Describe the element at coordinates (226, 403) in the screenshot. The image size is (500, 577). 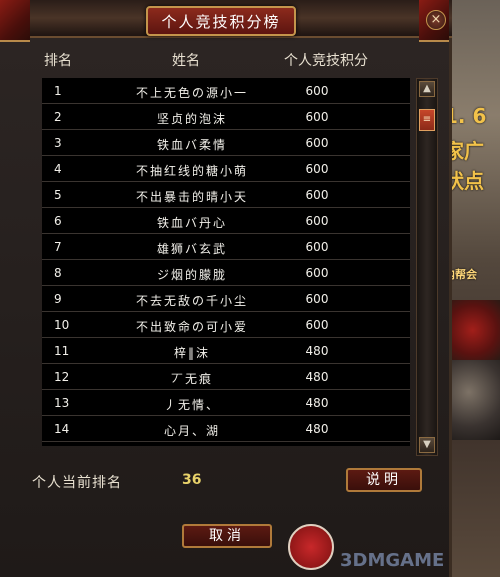
I see `table-row: 13 丿无情、 480` at that location.